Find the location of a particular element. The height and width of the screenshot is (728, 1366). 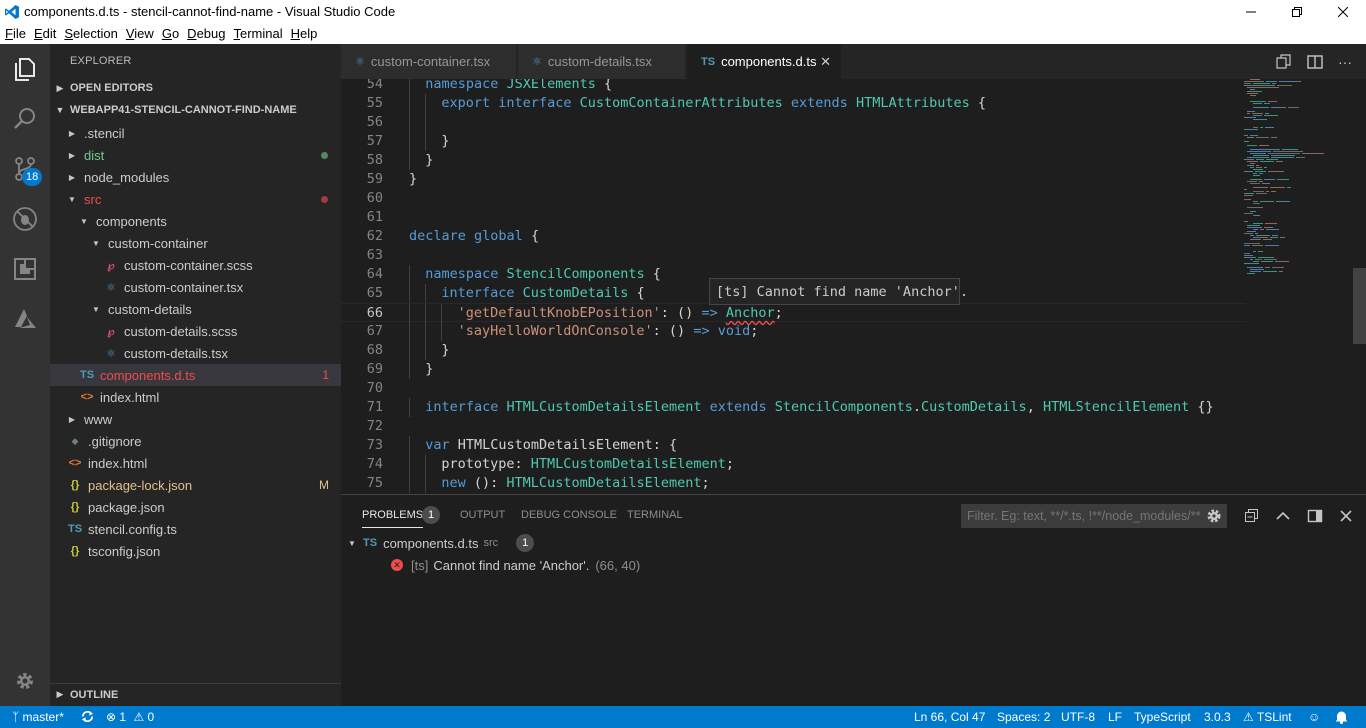

tab-output: OUTPUT is located at coordinates (482, 515).